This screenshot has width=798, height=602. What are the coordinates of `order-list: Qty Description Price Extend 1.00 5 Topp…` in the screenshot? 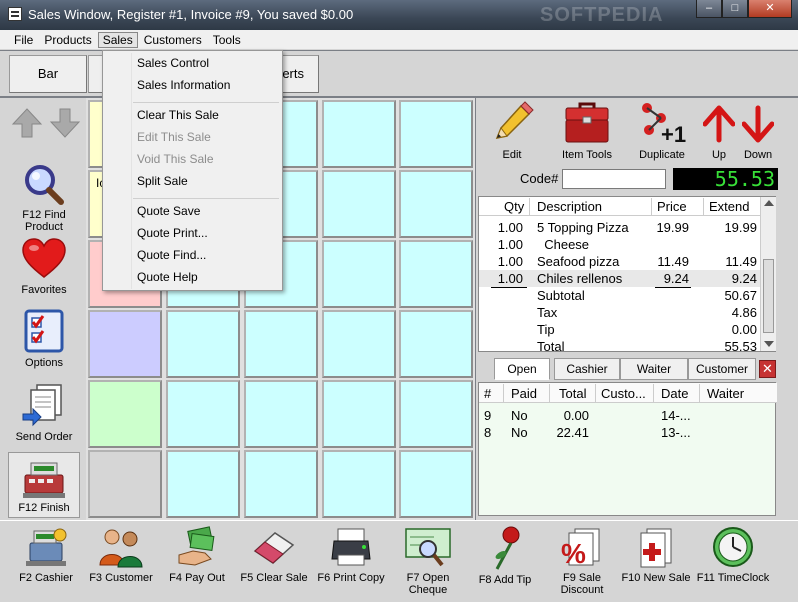 It's located at (627, 275).